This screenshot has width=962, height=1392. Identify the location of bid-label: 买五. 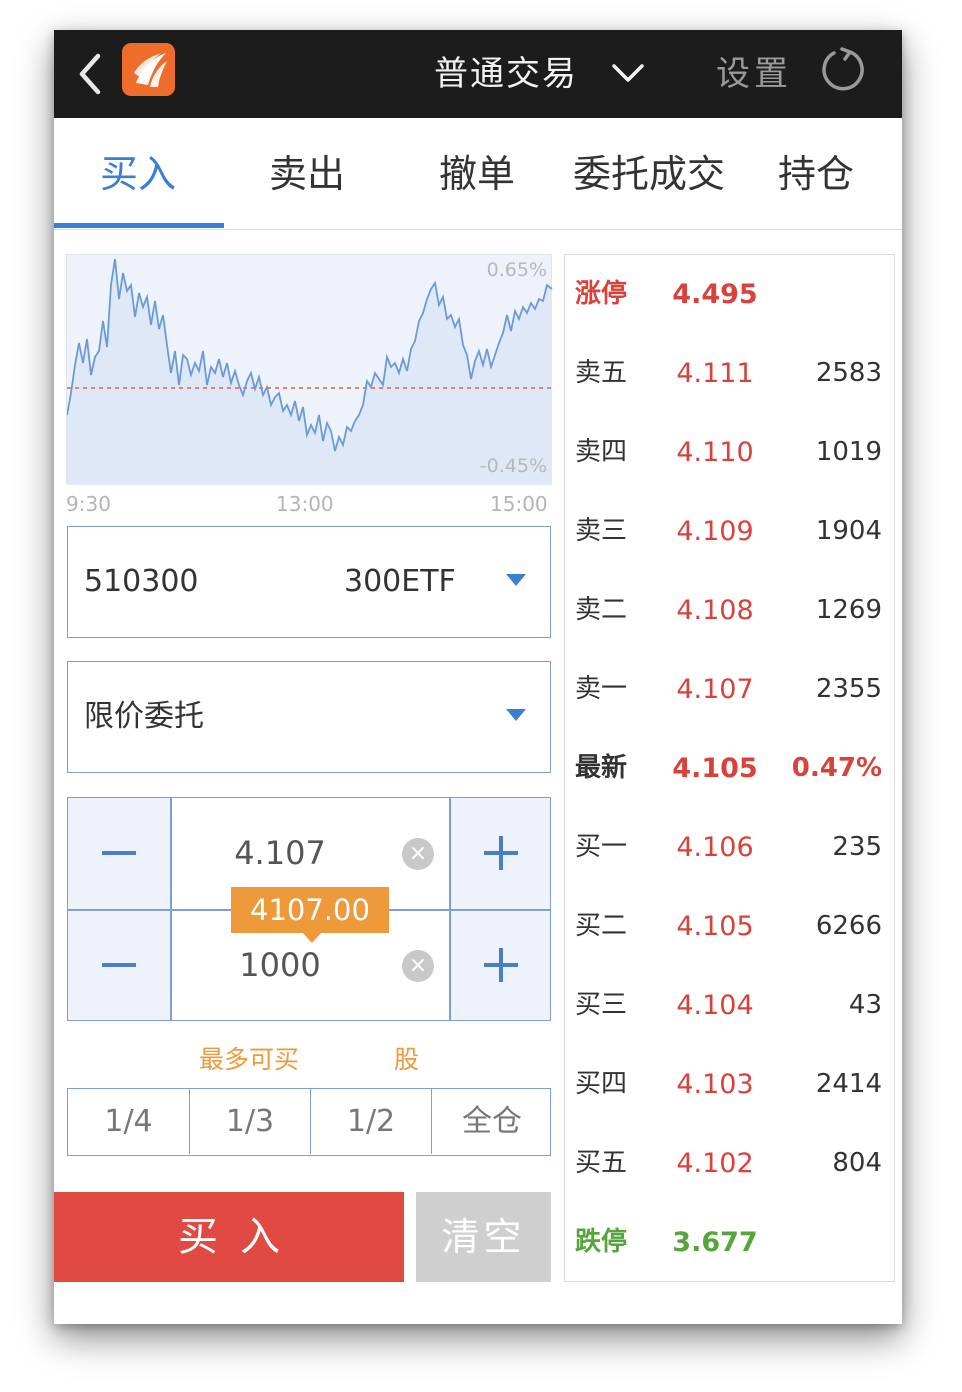
(601, 1163).